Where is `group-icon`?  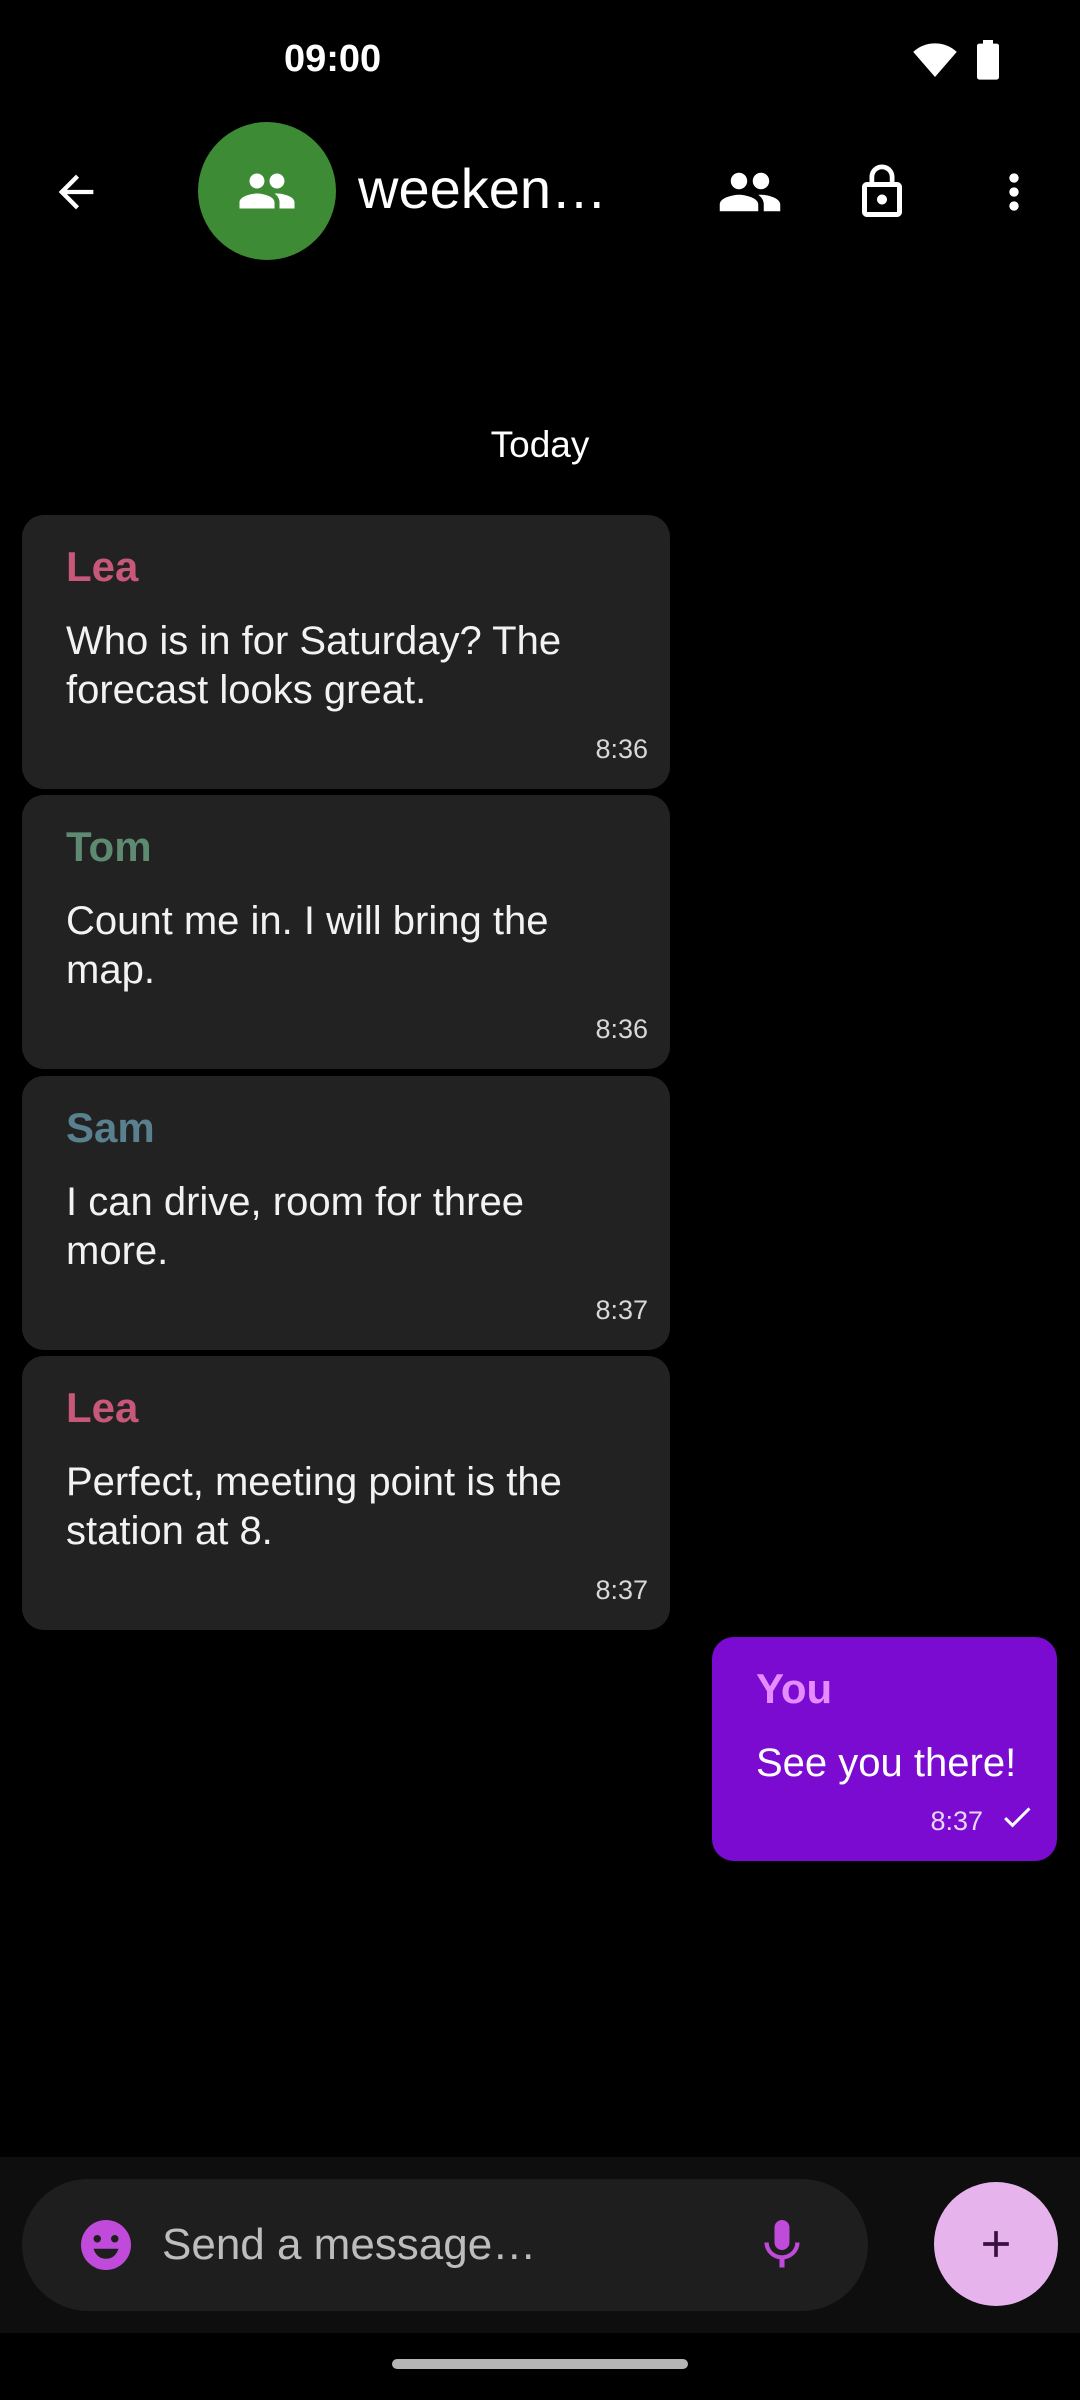 group-icon is located at coordinates (267, 191).